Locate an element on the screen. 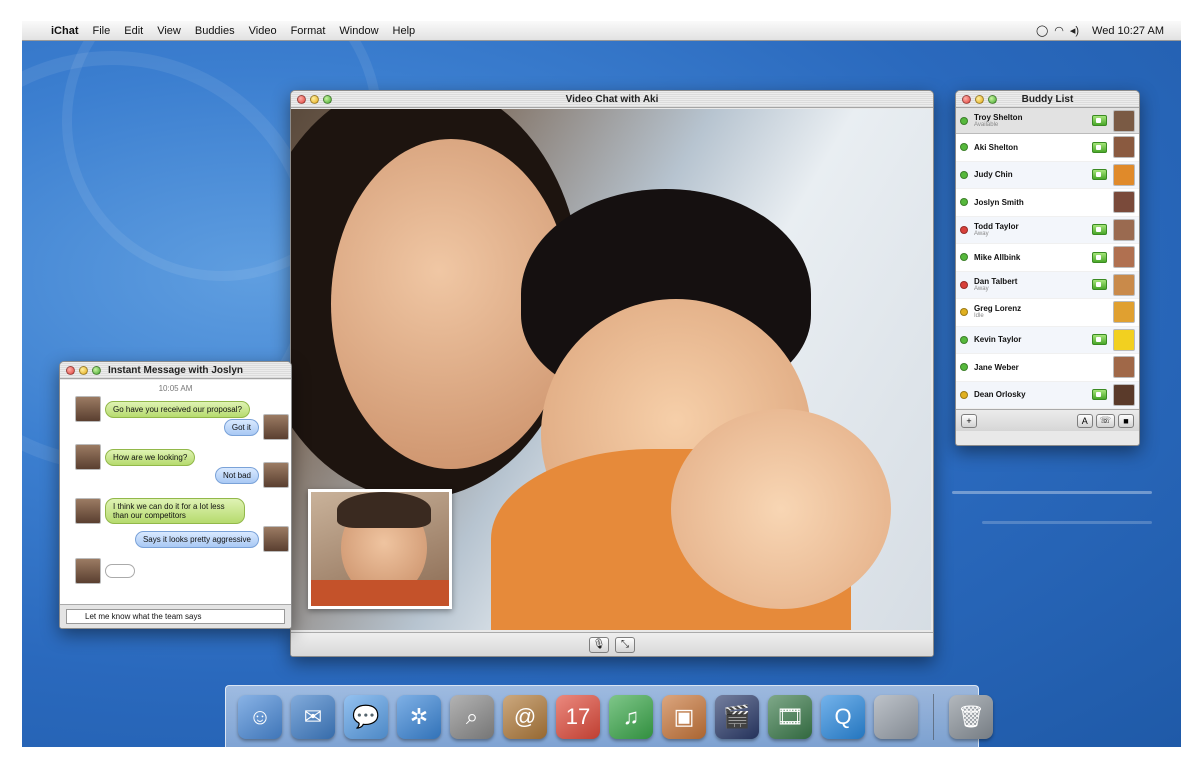 The width and height of the screenshot is (1200, 775). menu-clock: Wed 10:27 AM is located at coordinates (1128, 31).